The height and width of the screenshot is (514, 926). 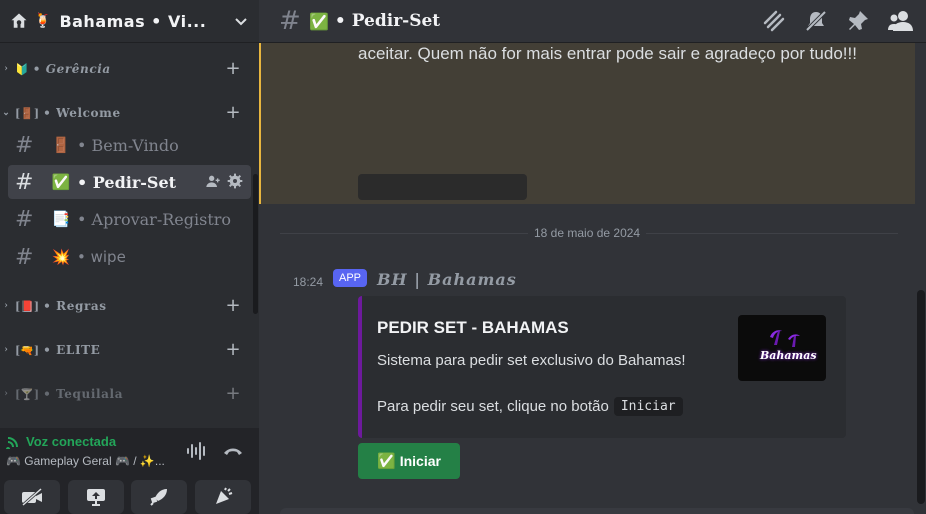 I want to click on channel-name: • Bem-Vindo, so click(x=128, y=145).